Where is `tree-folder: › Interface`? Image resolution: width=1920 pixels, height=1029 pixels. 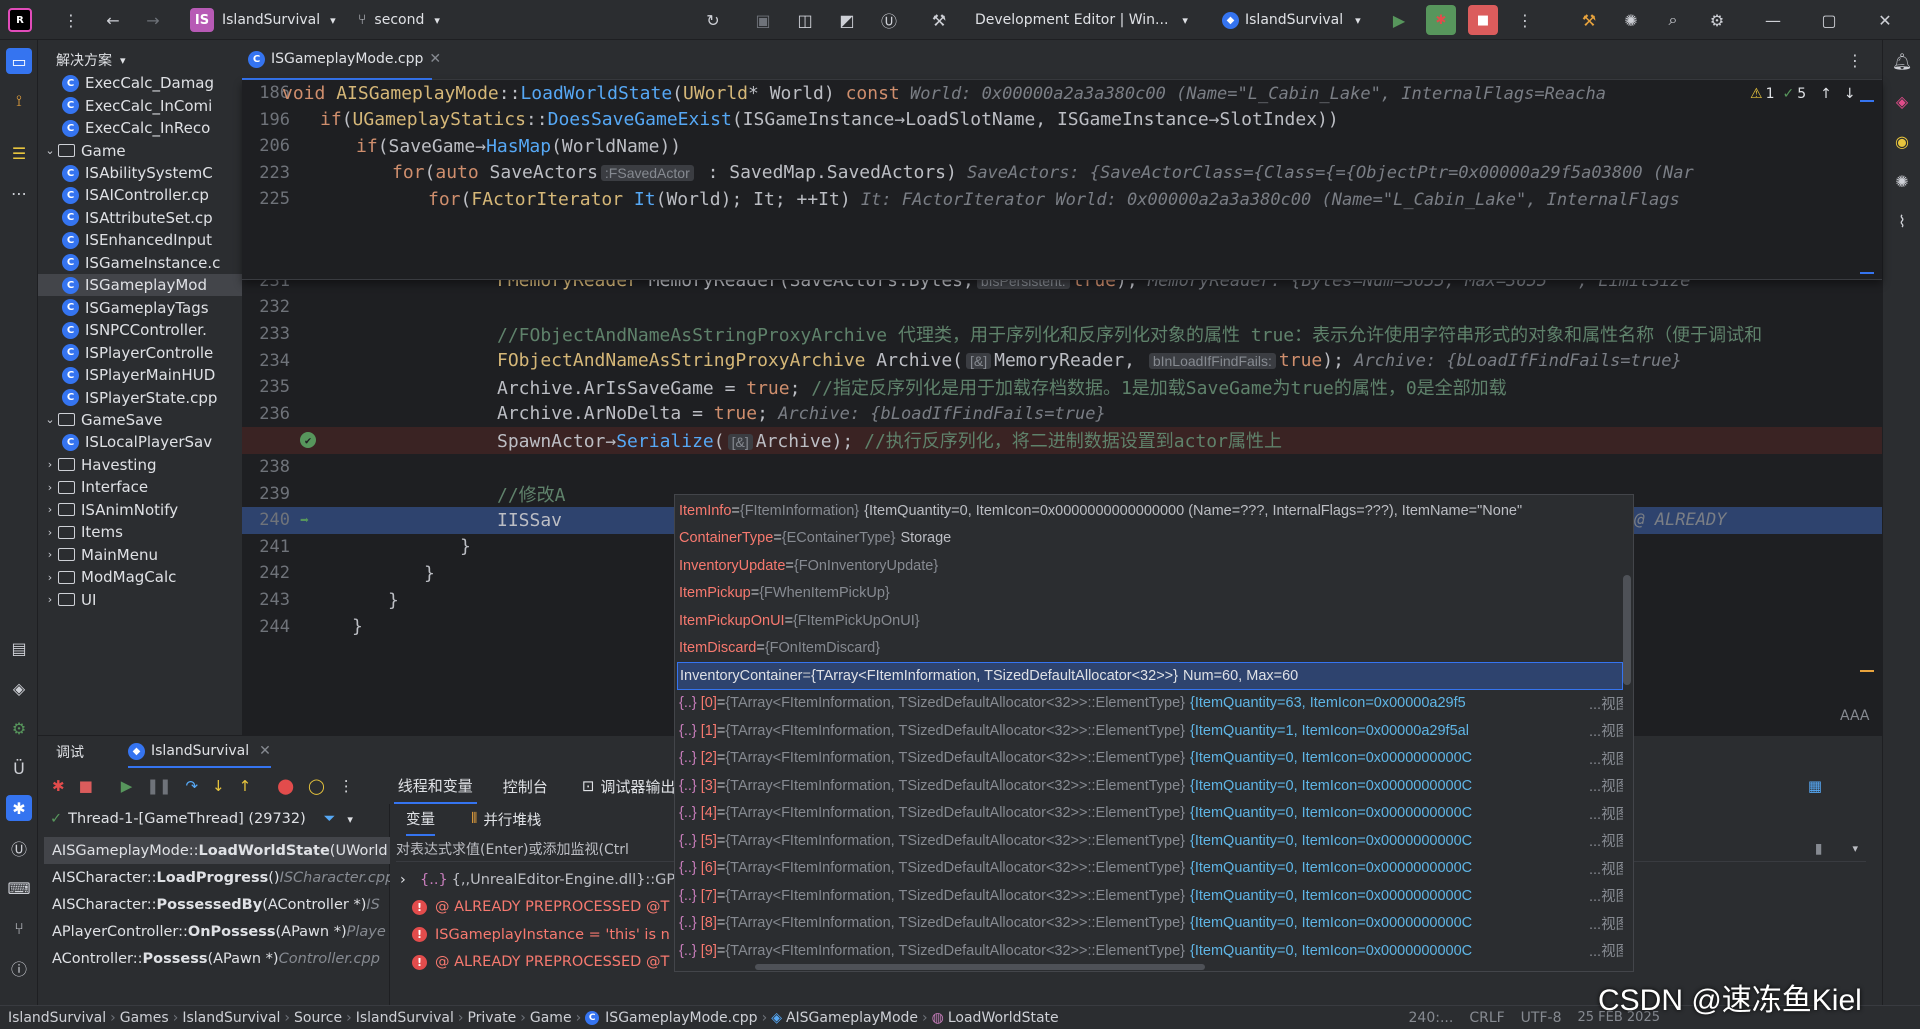 tree-folder: › Interface is located at coordinates (140, 487).